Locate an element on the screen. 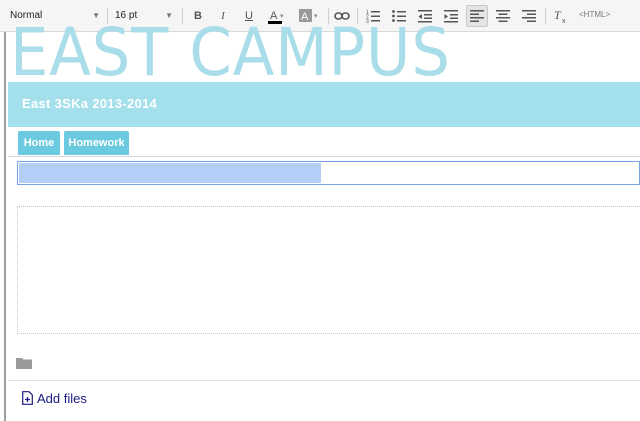 The height and width of the screenshot is (421, 640). svg-text: x is located at coordinates (564, 21).